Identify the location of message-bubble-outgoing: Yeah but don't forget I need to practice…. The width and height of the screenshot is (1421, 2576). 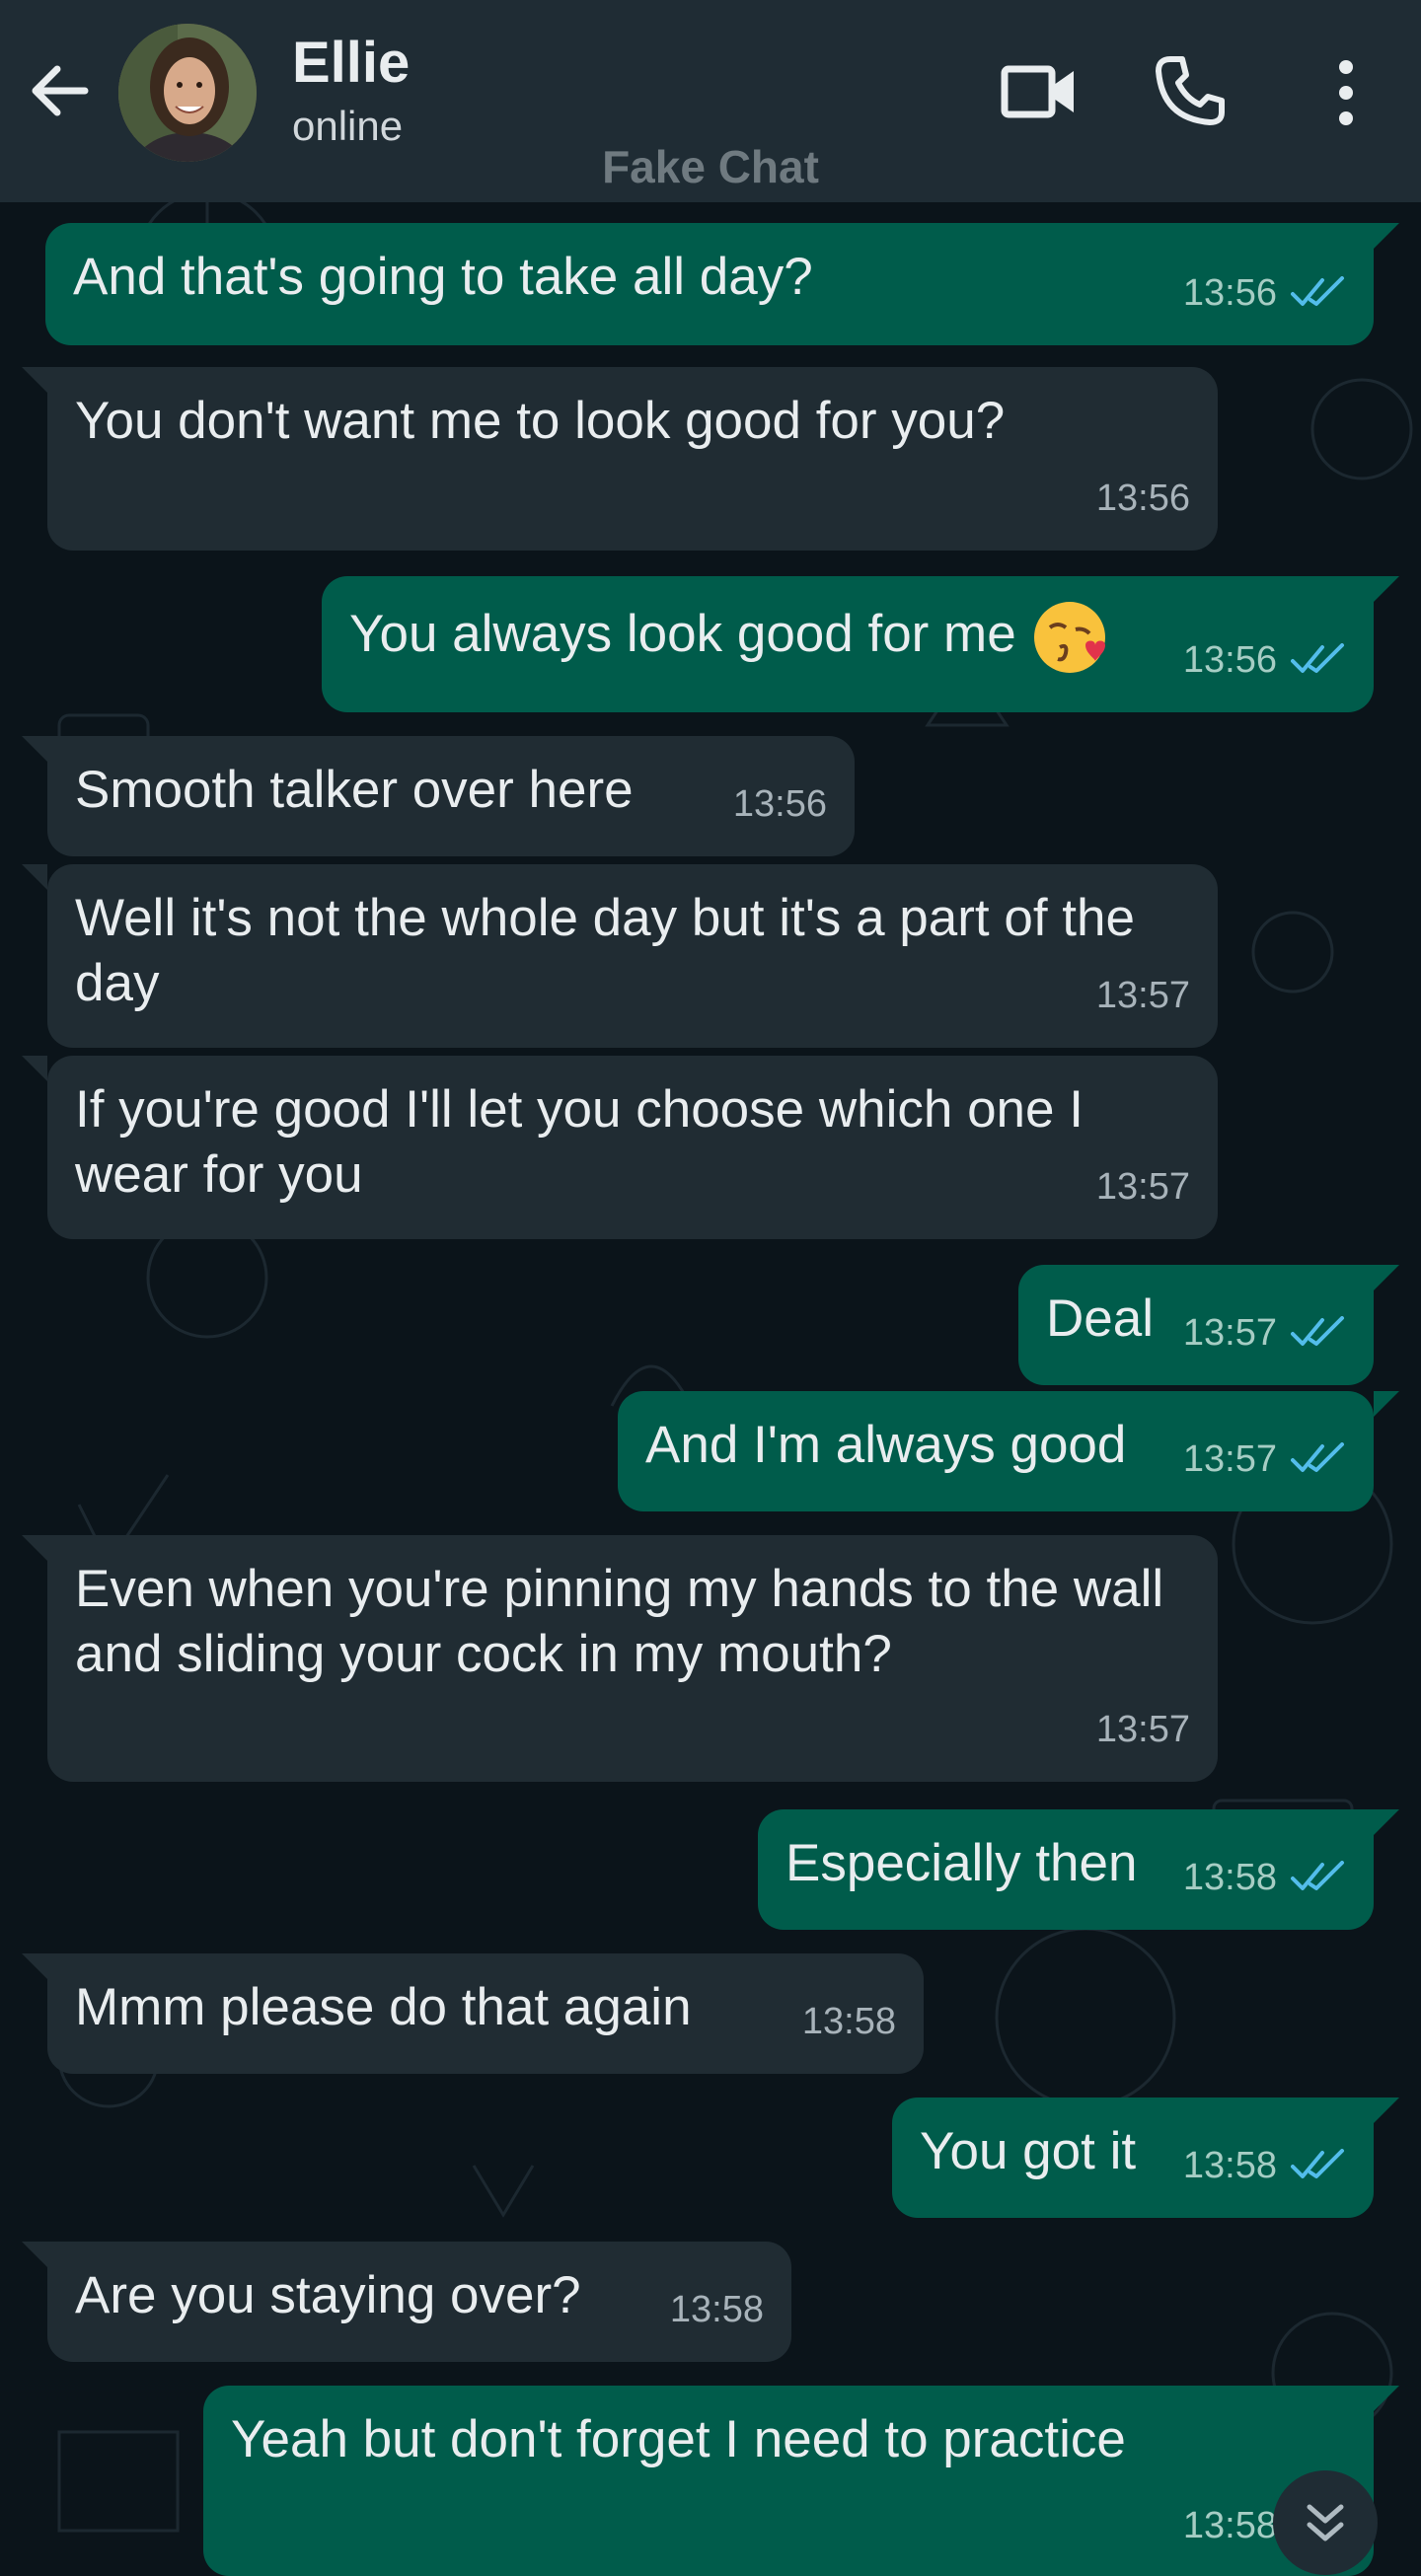
(801, 2481).